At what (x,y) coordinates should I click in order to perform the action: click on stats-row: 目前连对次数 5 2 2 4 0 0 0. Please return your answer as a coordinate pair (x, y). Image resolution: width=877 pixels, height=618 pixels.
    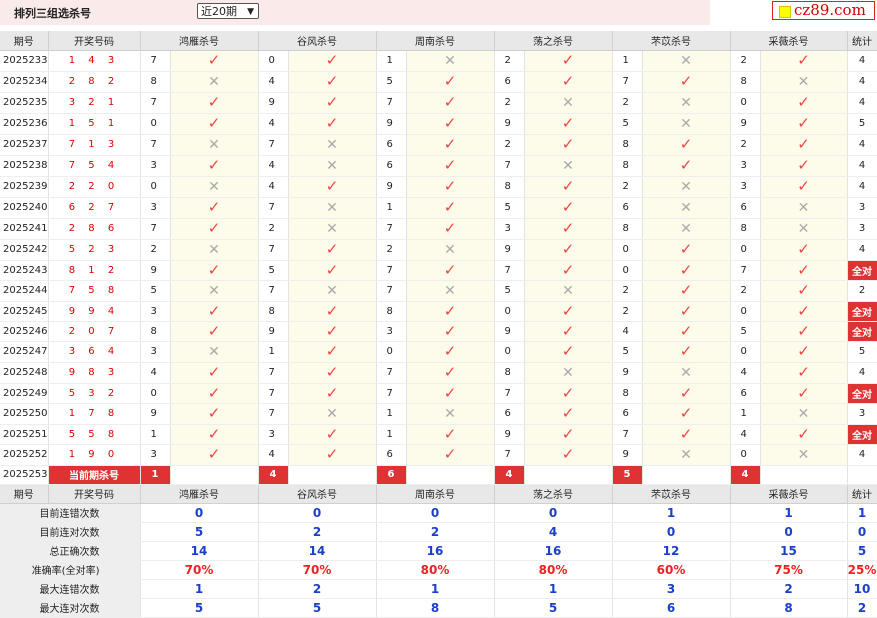
    Looking at the image, I should click on (438, 532).